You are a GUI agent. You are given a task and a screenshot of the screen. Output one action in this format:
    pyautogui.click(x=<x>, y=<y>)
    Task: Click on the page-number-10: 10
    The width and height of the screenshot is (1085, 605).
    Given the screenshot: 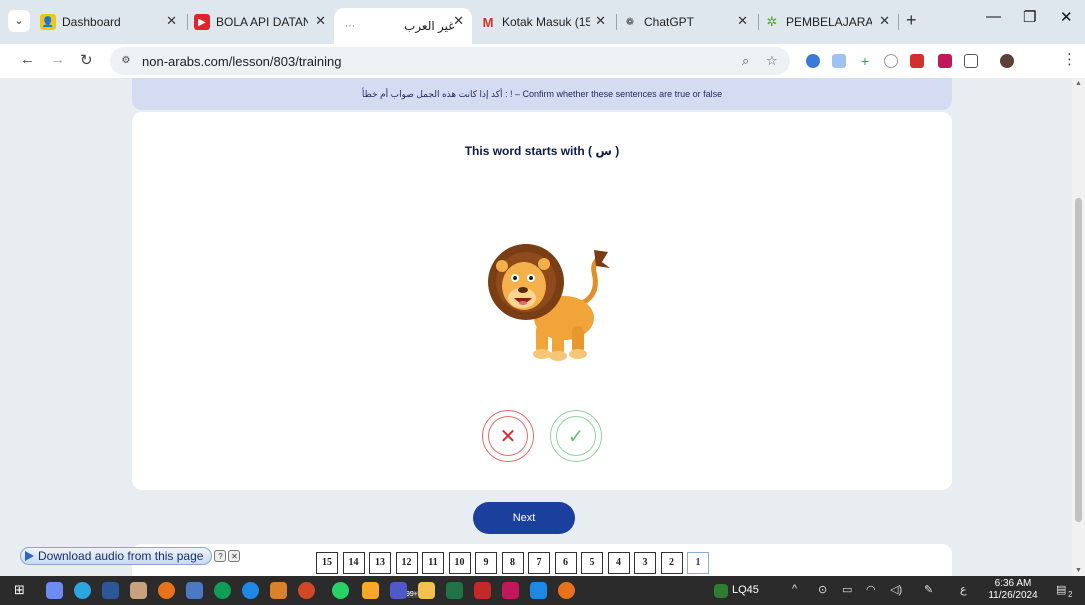 What is the action you would take?
    pyautogui.click(x=459, y=563)
    